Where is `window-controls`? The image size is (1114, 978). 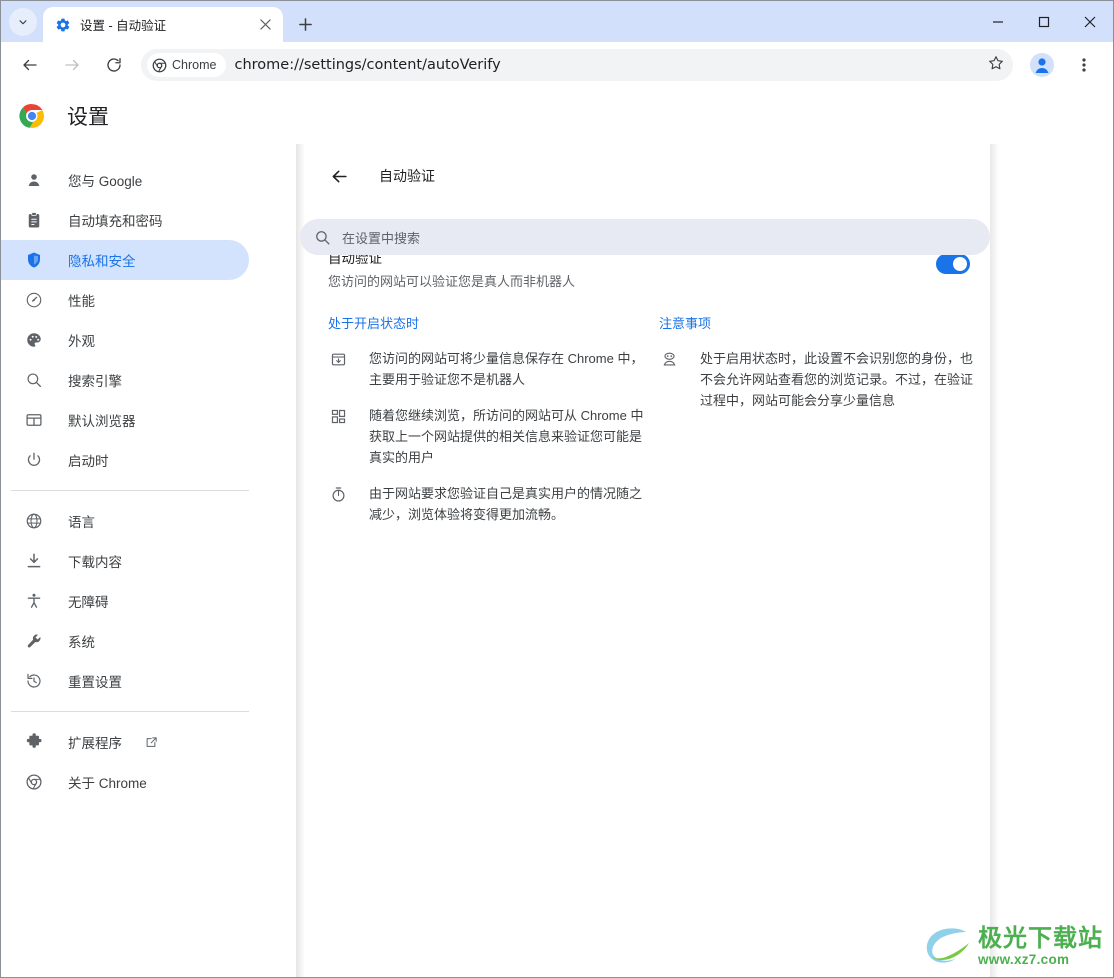 window-controls is located at coordinates (1044, 21).